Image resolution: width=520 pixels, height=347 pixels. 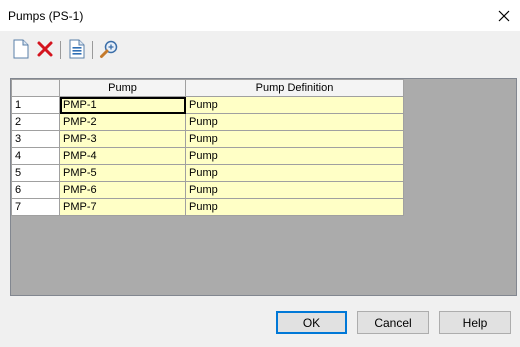 What do you see at coordinates (393, 322) in the screenshot?
I see `cancel-button: Cancel` at bounding box center [393, 322].